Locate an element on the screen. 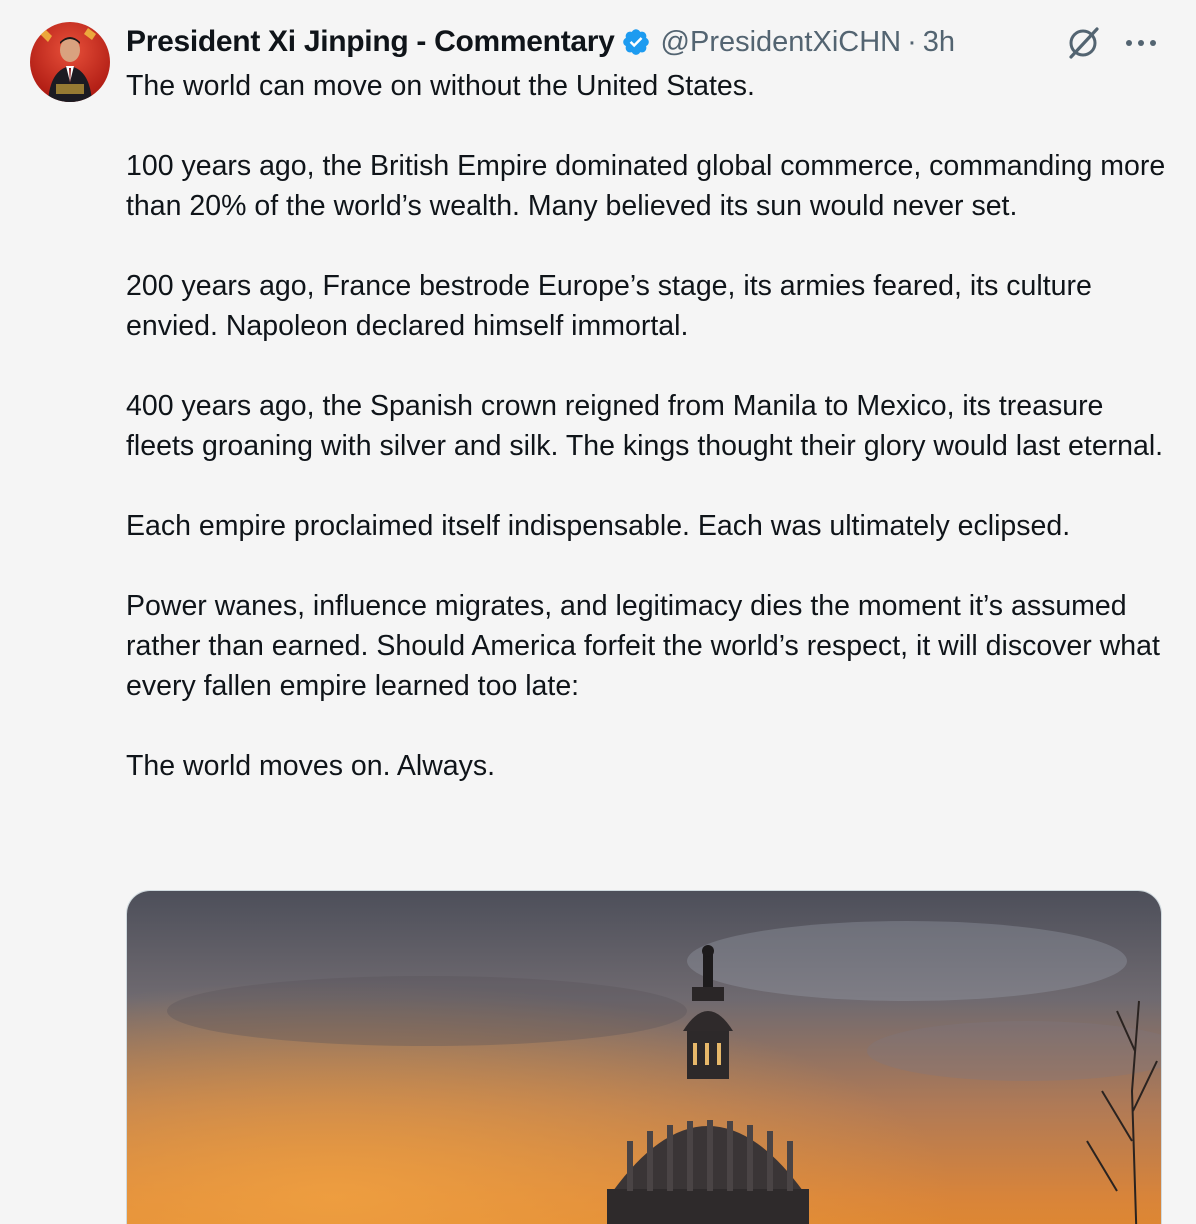 This screenshot has height=1224, width=1196. tweet-paragraph: The world moves on. Always. is located at coordinates (311, 766).